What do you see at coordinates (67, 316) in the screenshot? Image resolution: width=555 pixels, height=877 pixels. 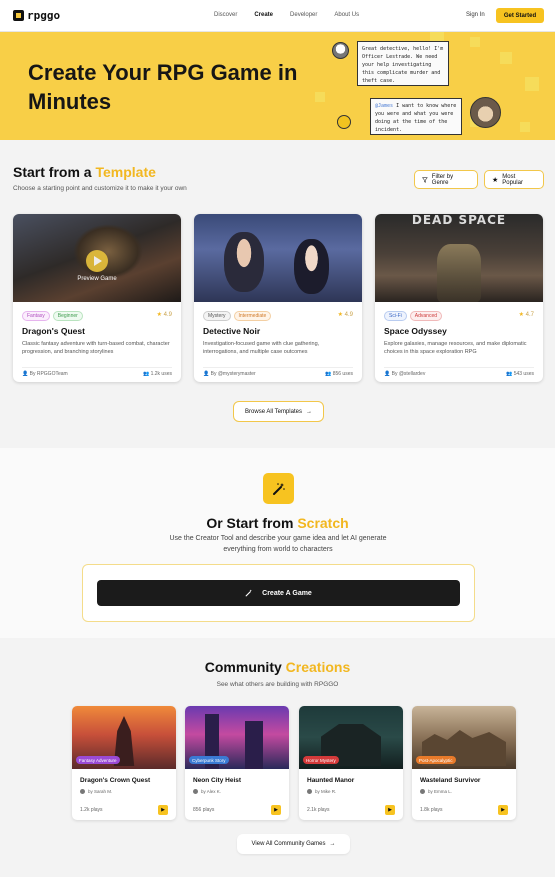 I see `tag-beginner: Beginner` at bounding box center [67, 316].